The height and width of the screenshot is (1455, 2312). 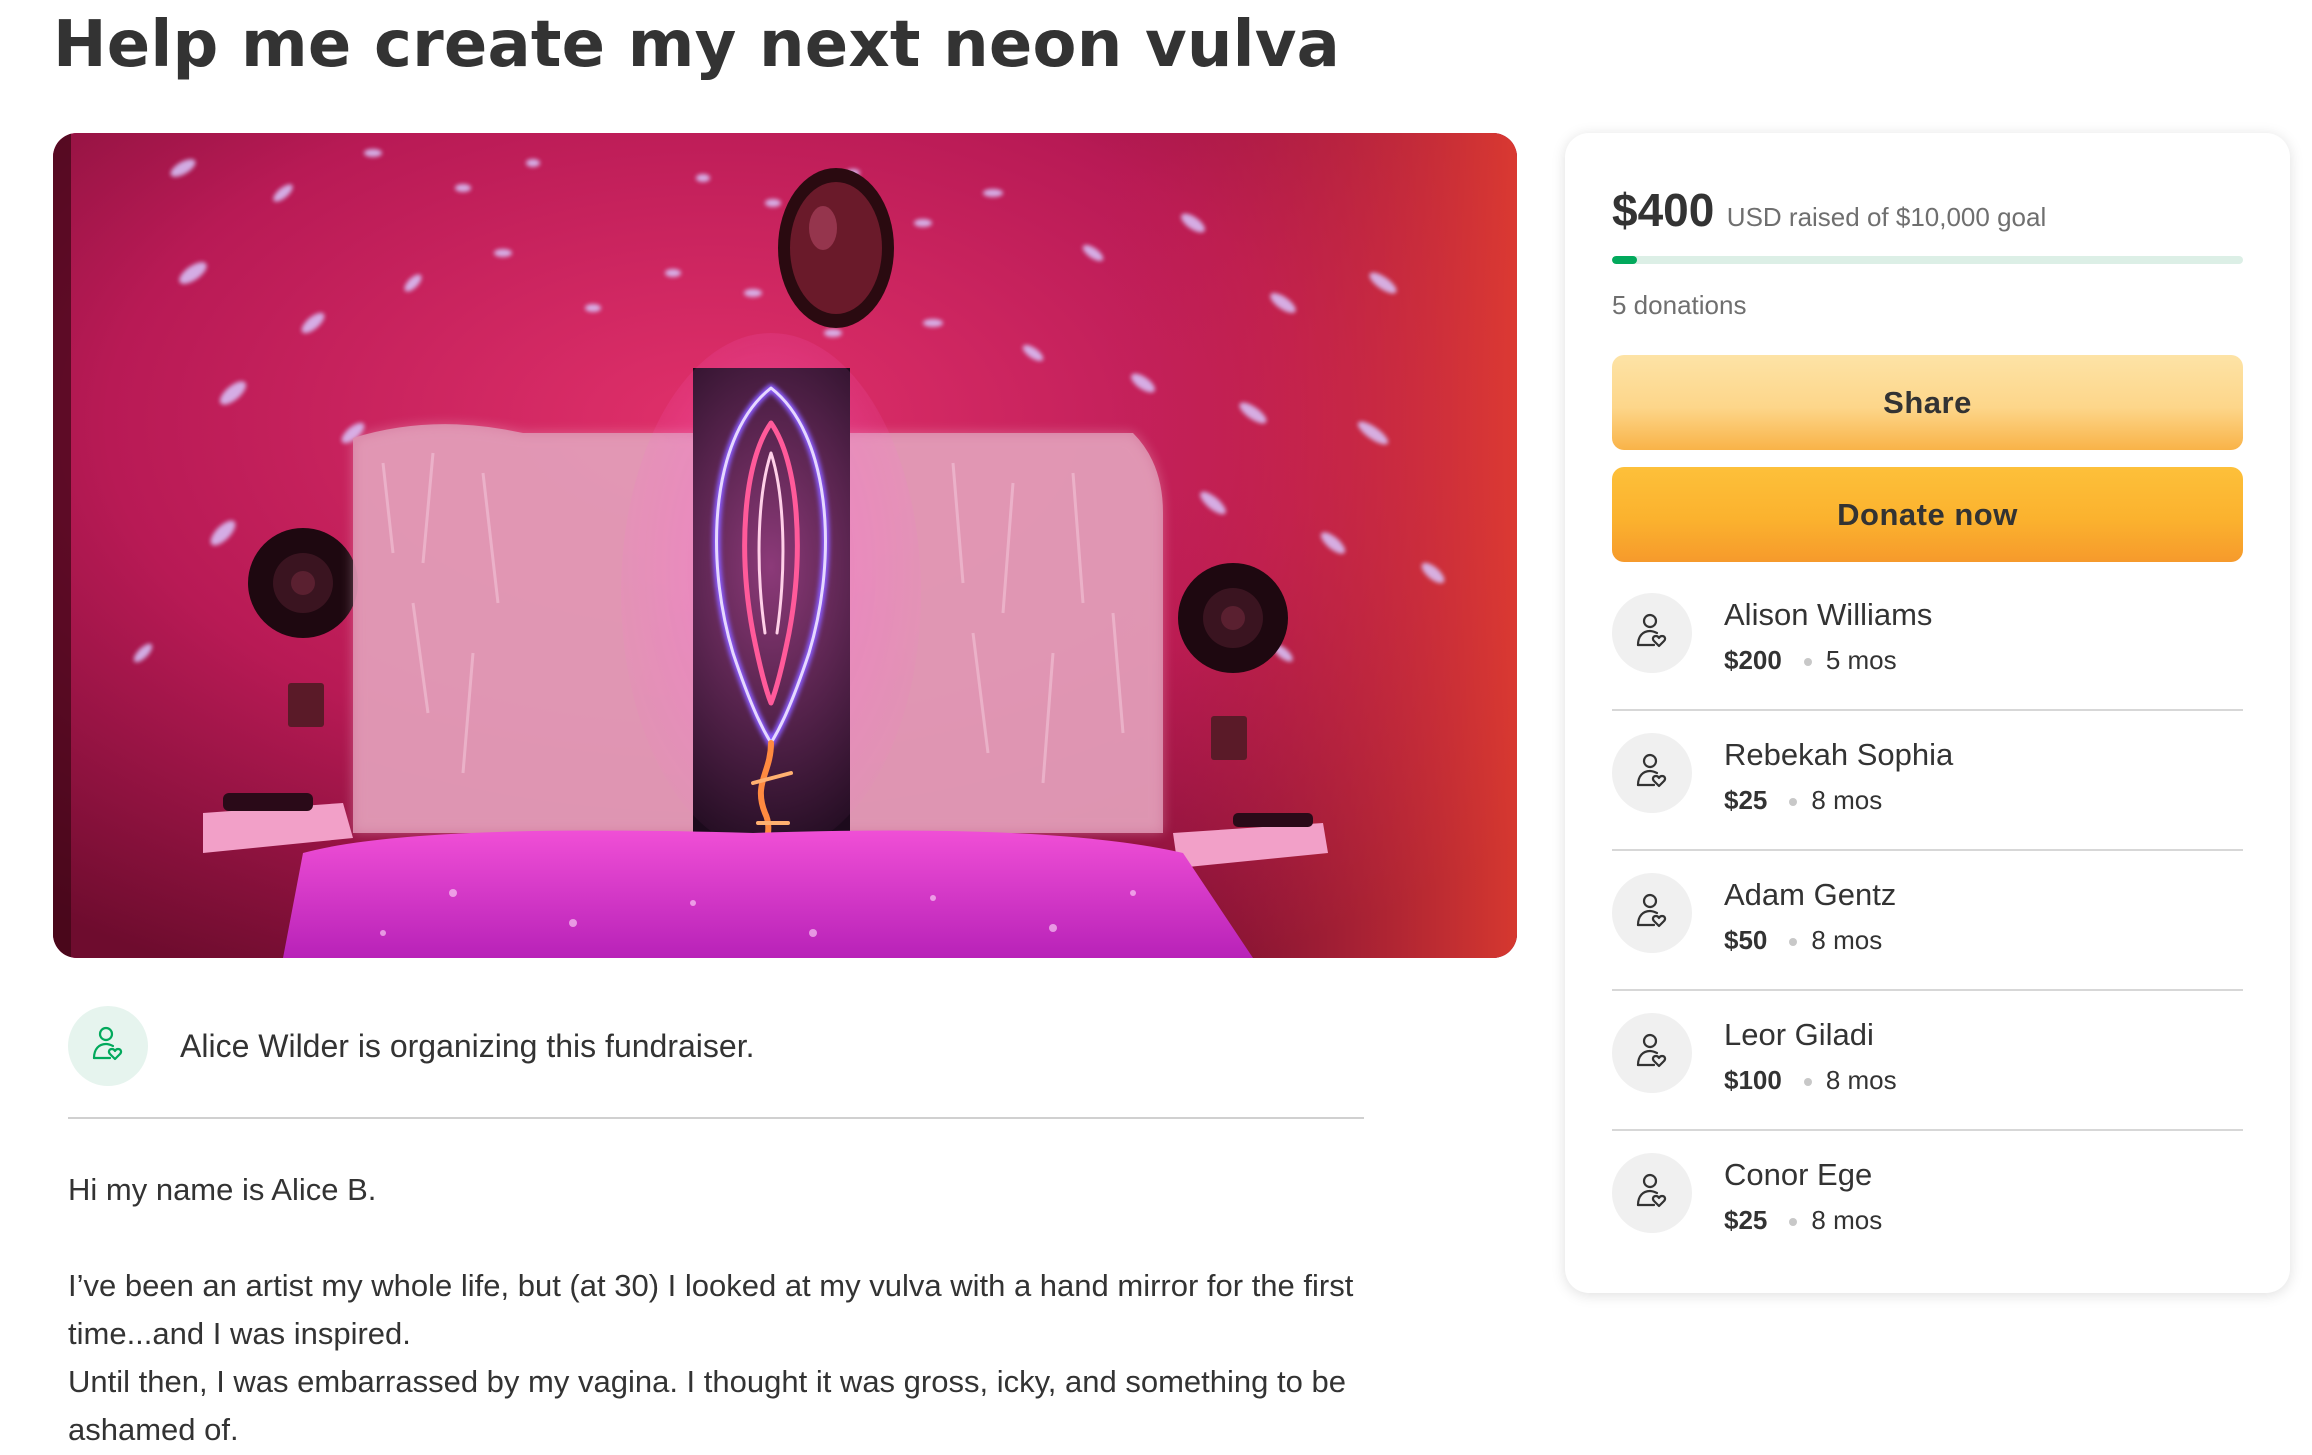 I want to click on donate-now-button: Donate now, so click(x=1927, y=514).